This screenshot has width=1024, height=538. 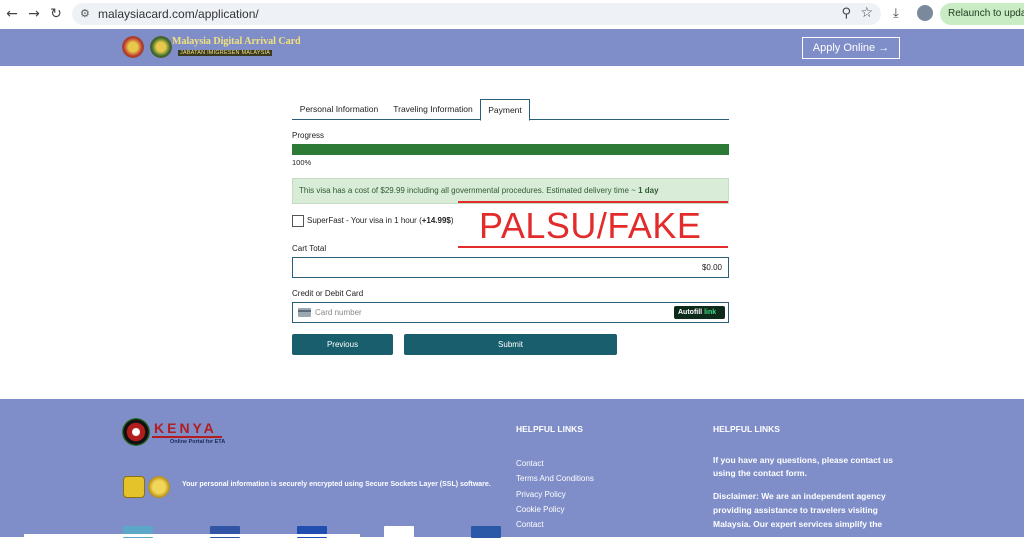 What do you see at coordinates (555, 509) in the screenshot?
I see `footer-link-cookie: Cookie Policy` at bounding box center [555, 509].